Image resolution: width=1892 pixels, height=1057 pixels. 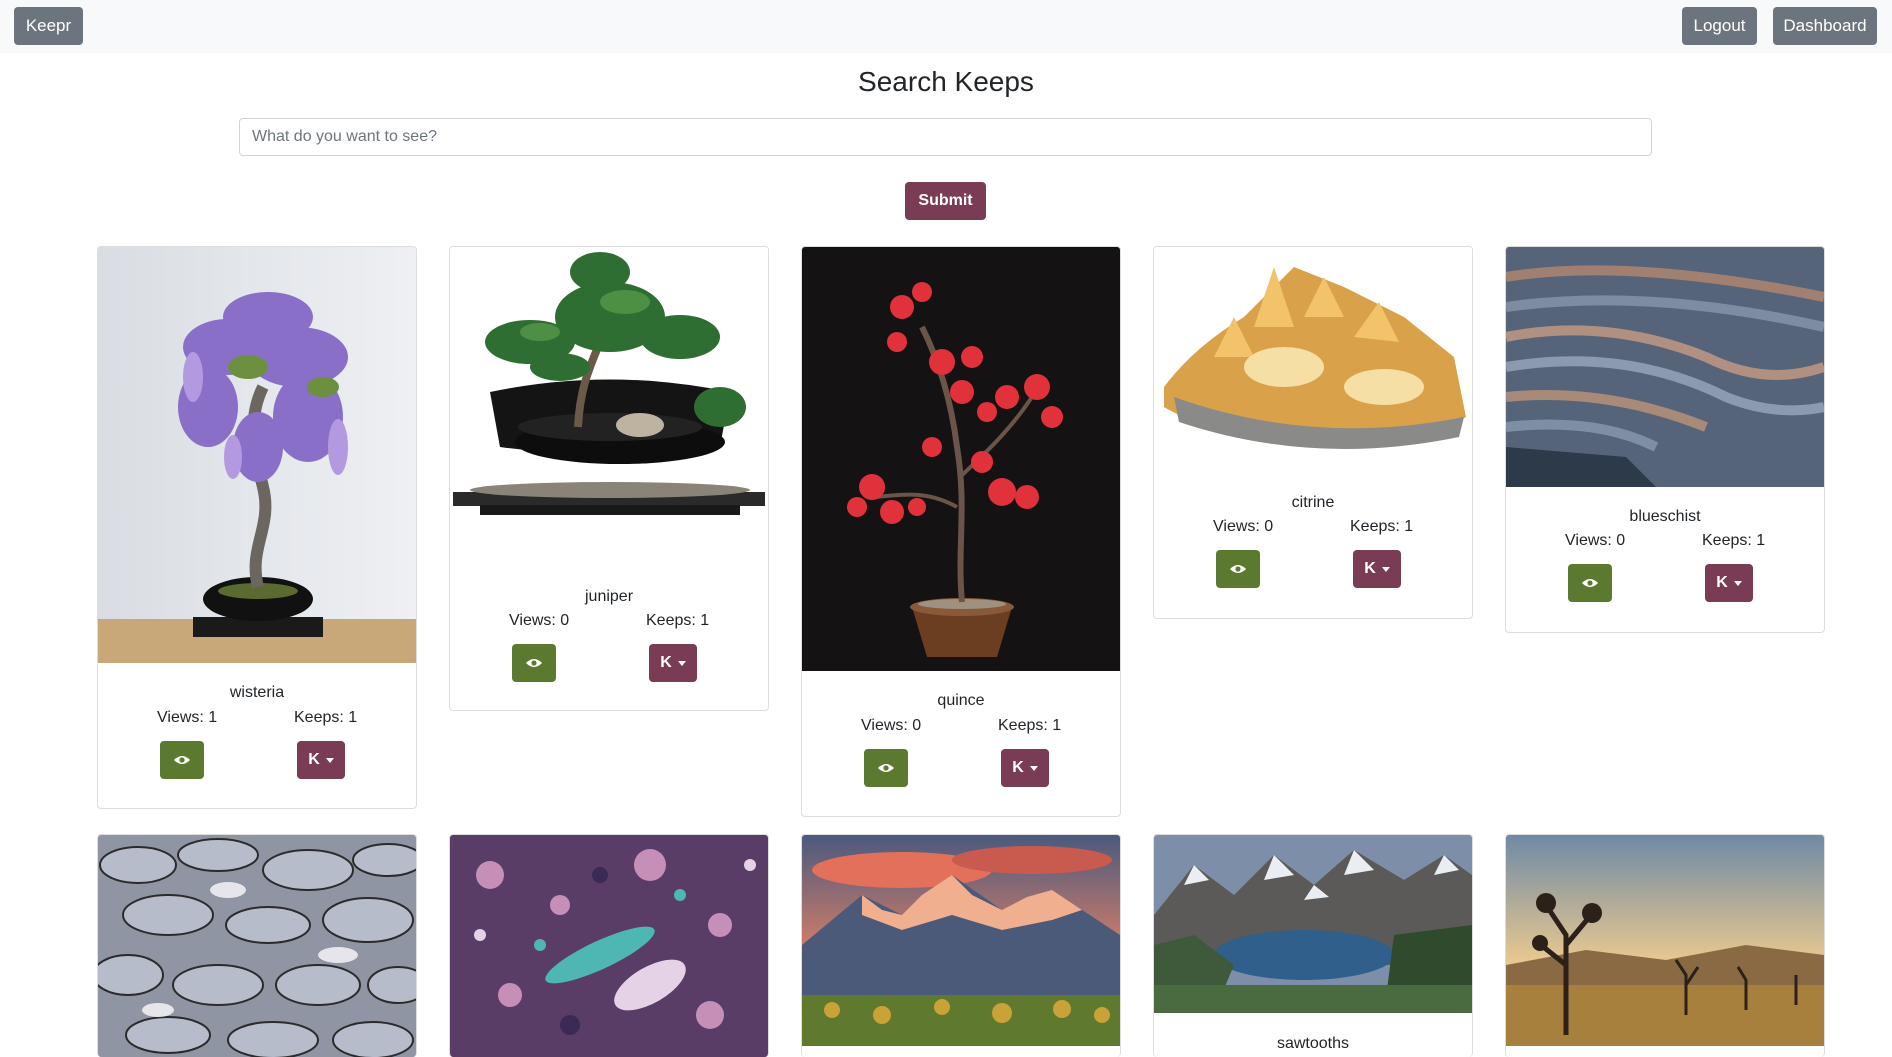 I want to click on logout-button: Logout, so click(x=1719, y=26).